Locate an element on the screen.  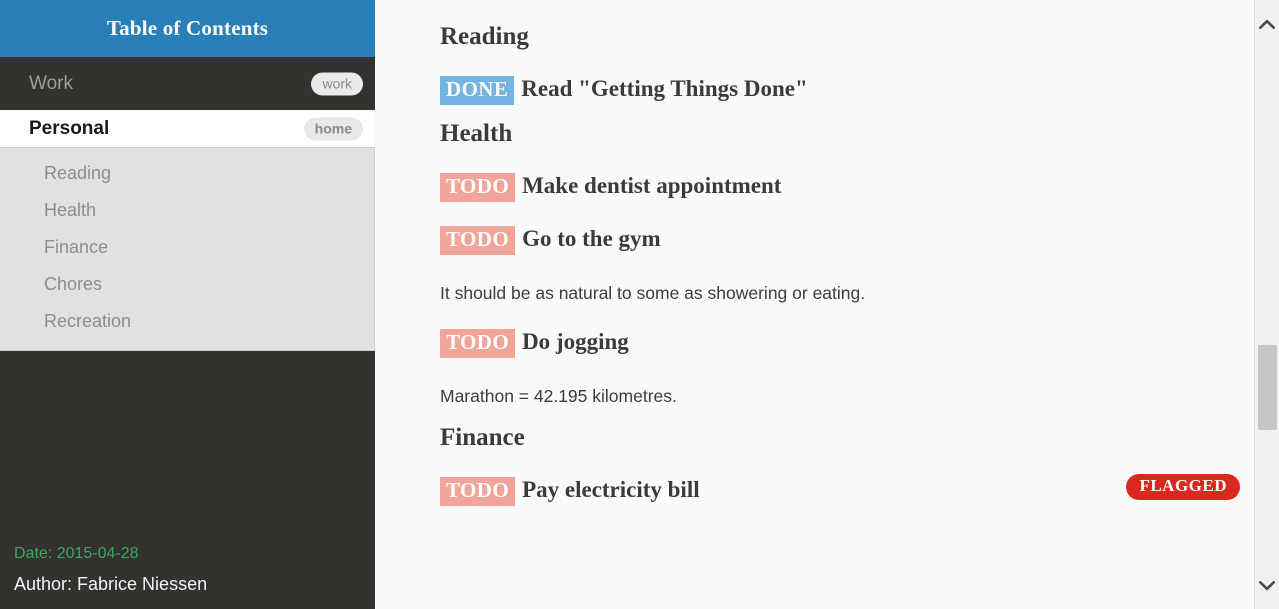
toc-sub-item-label: Finance is located at coordinates (76, 247).